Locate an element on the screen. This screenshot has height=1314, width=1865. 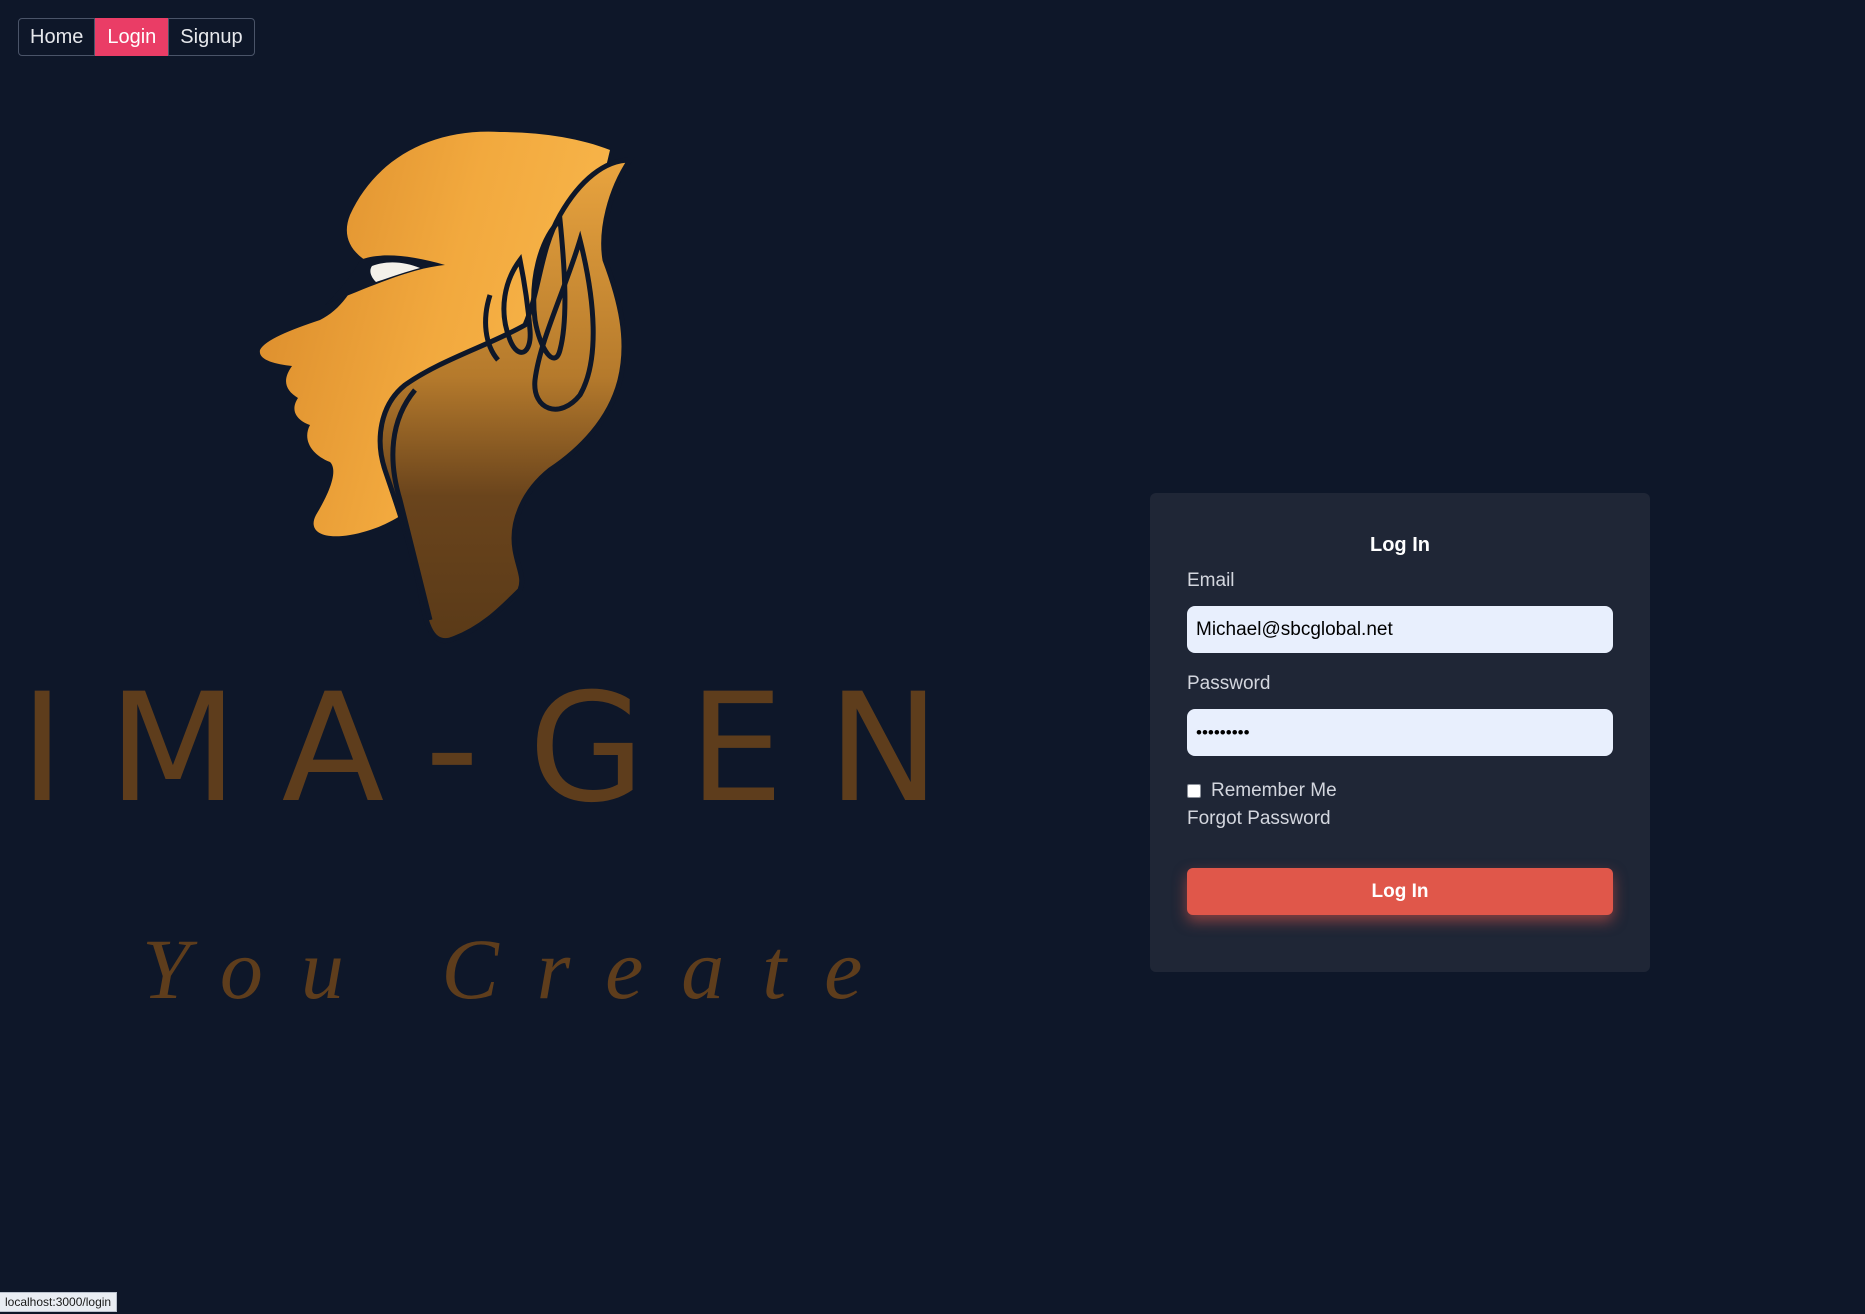
remember-me-label: Remember Me is located at coordinates (1274, 791).